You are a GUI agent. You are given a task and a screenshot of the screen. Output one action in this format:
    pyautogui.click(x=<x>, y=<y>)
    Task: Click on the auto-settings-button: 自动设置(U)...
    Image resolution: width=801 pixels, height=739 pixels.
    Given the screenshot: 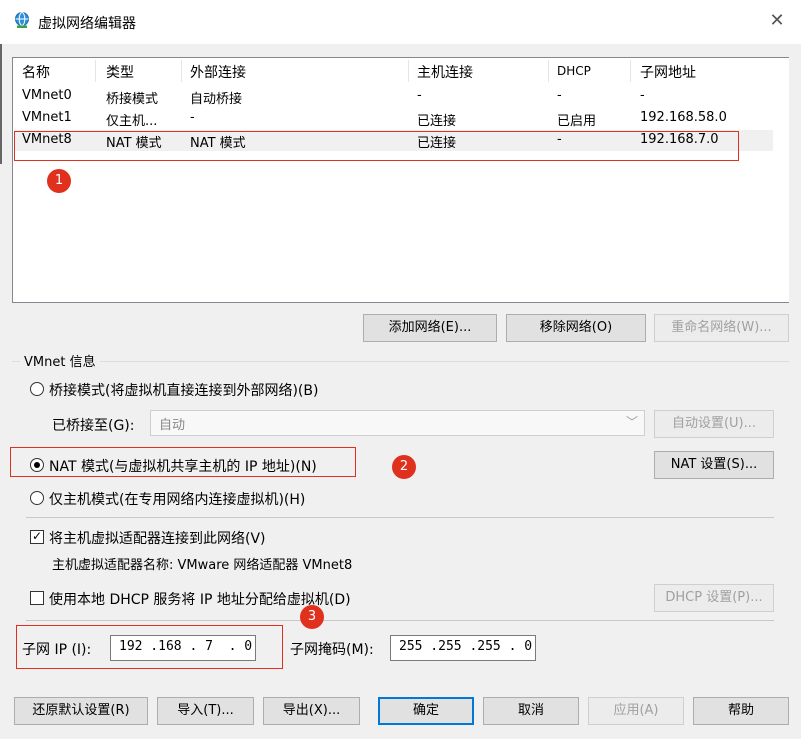 What is the action you would take?
    pyautogui.click(x=714, y=424)
    